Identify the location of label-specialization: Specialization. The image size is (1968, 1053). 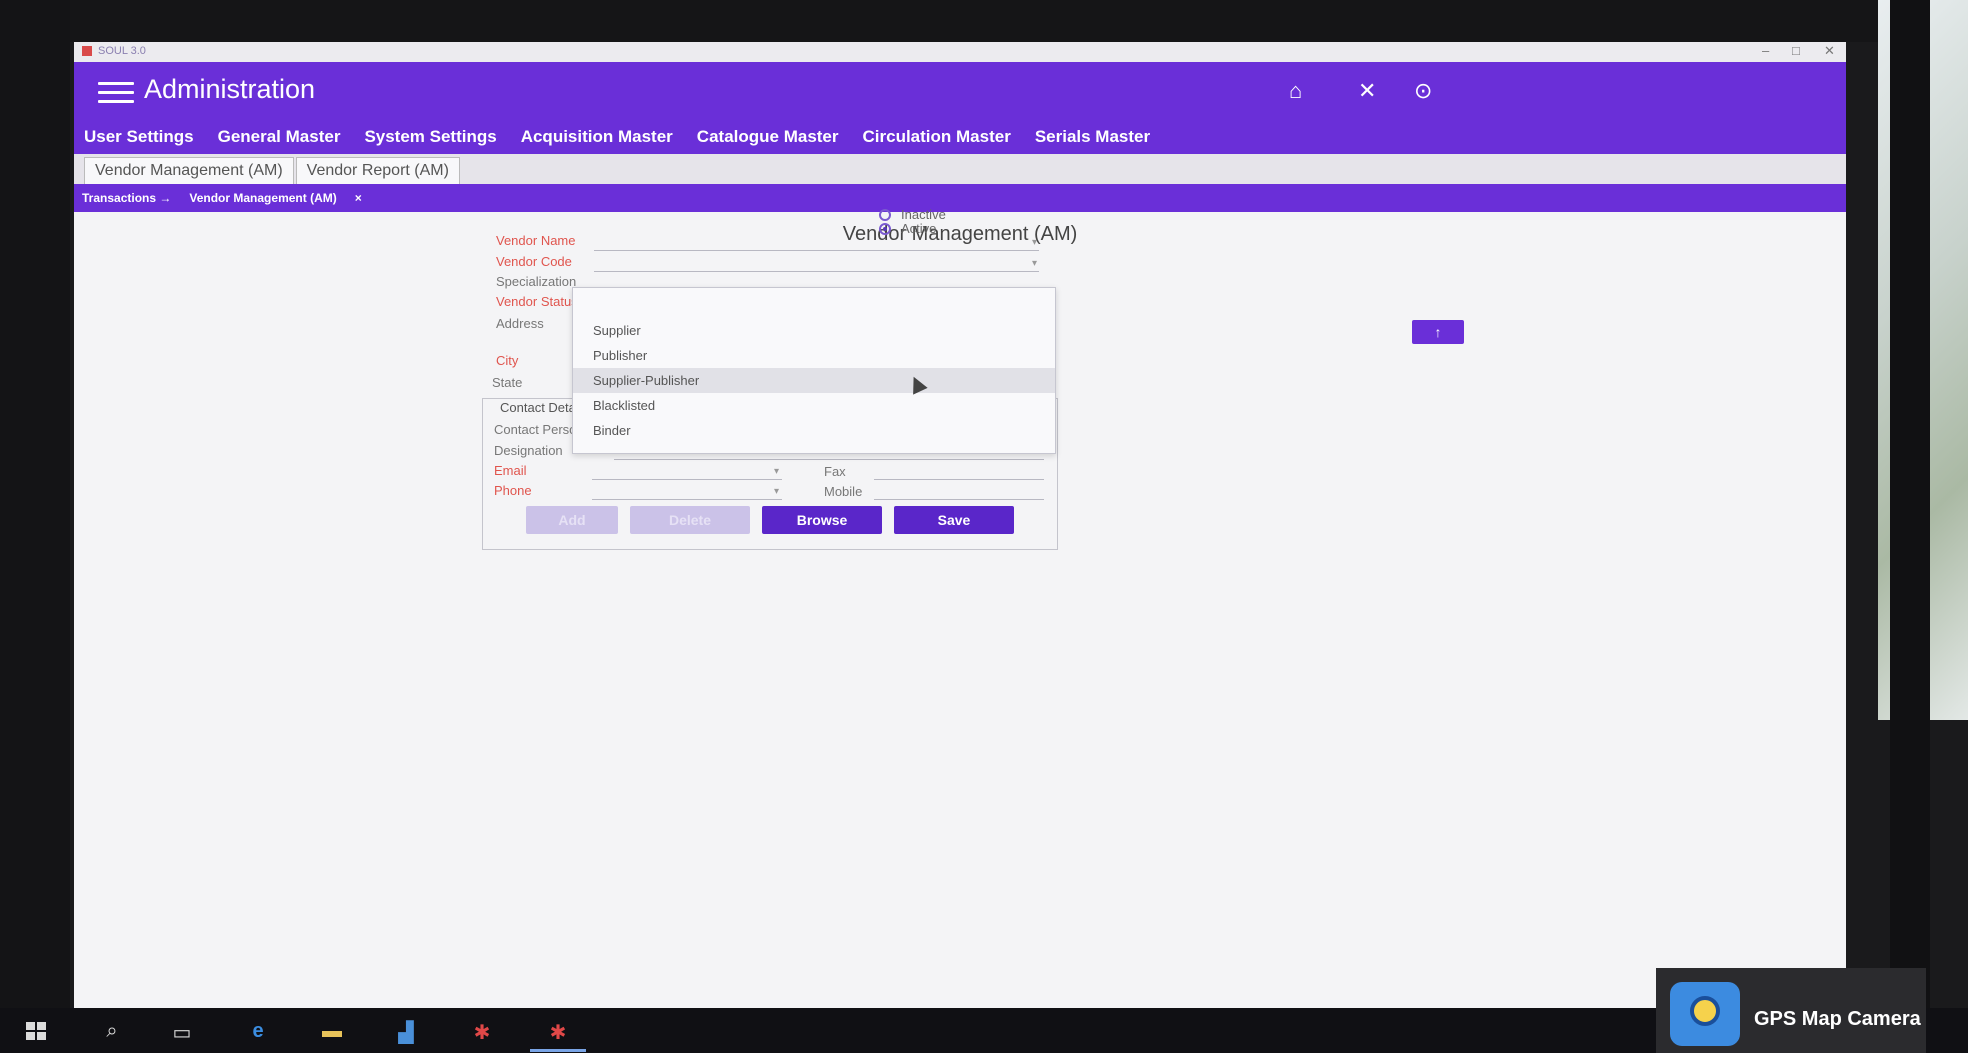
(536, 281).